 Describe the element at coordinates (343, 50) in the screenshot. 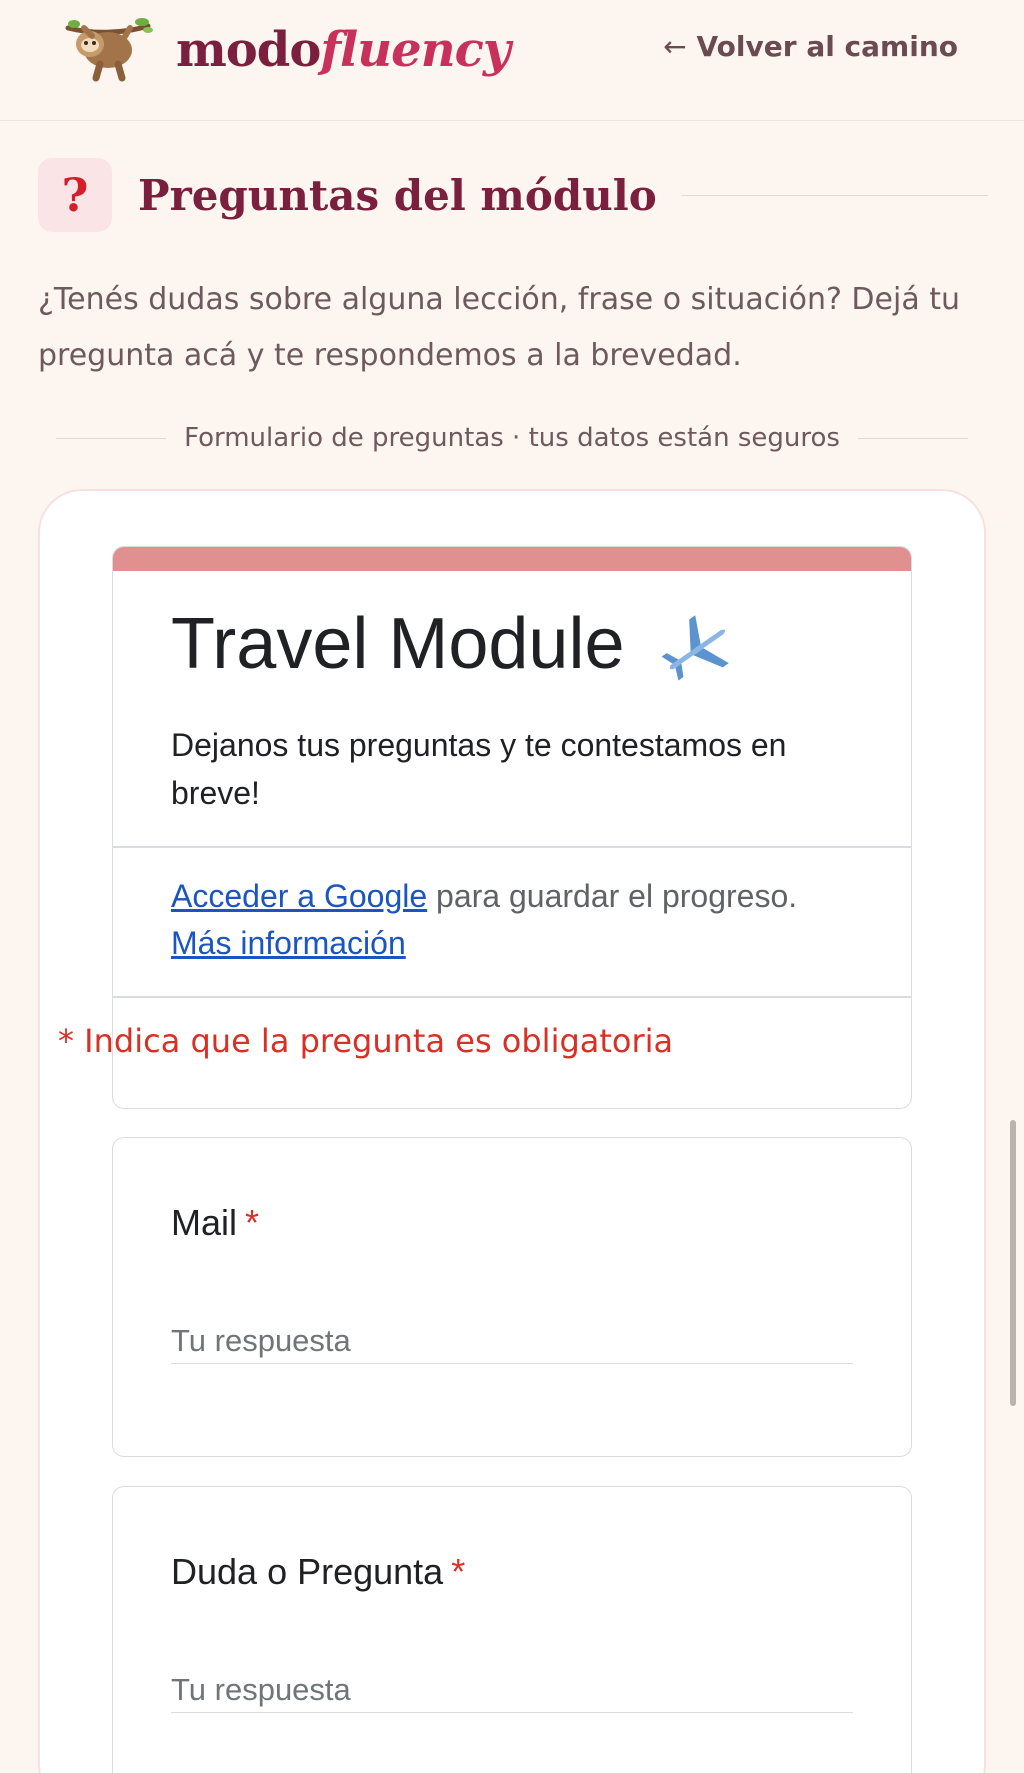

I see `brand-name: modofluency` at that location.